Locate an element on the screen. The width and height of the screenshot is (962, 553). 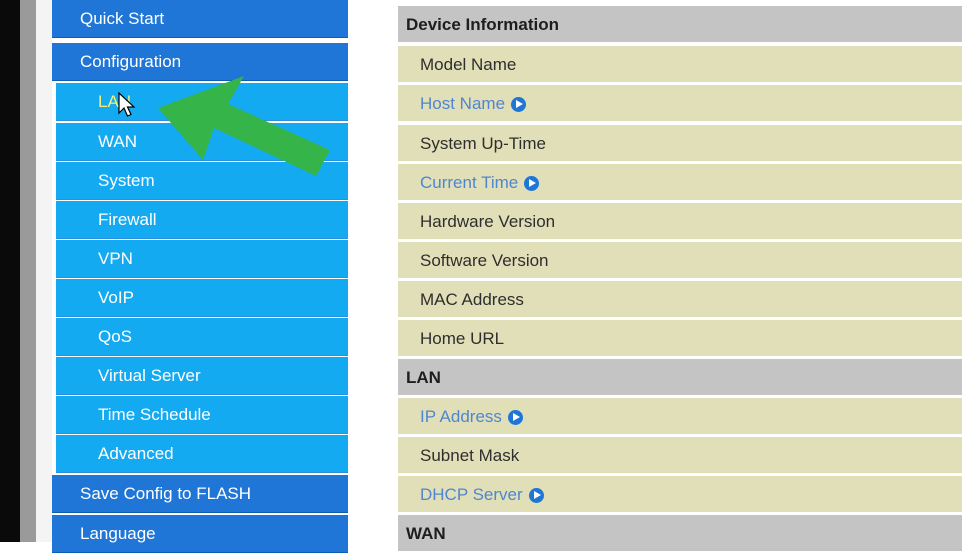
green-arrow-icon is located at coordinates (244, 126).